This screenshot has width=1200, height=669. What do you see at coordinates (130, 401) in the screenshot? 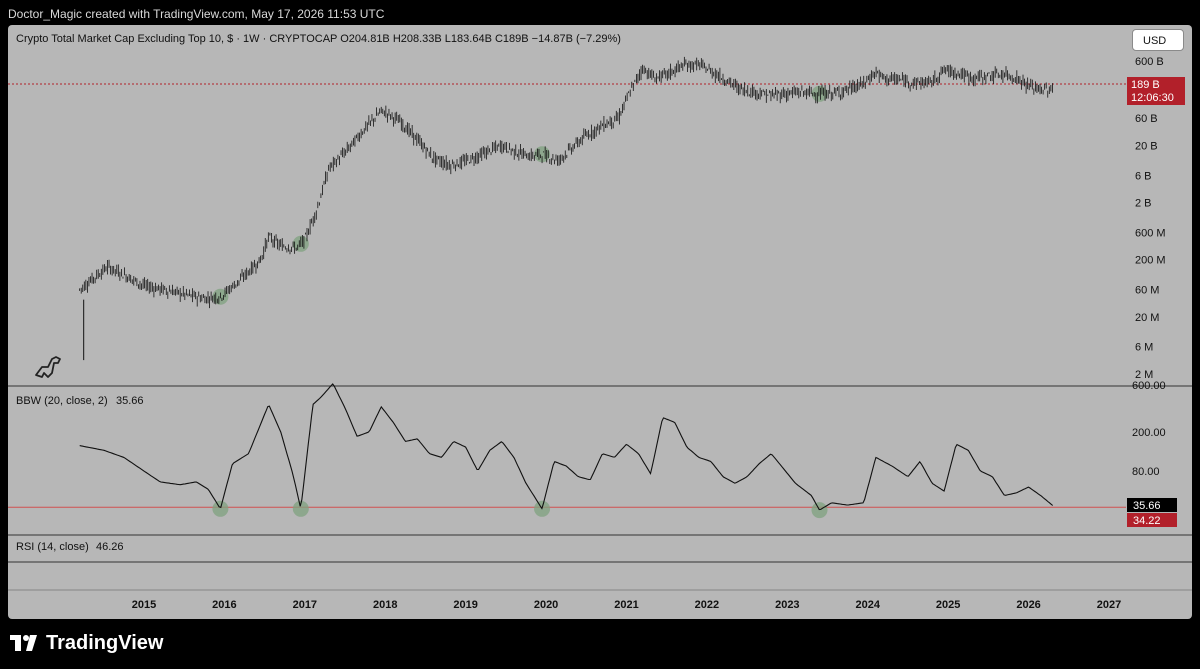
I see `bbw-legend-value: 35.66` at bounding box center [130, 401].